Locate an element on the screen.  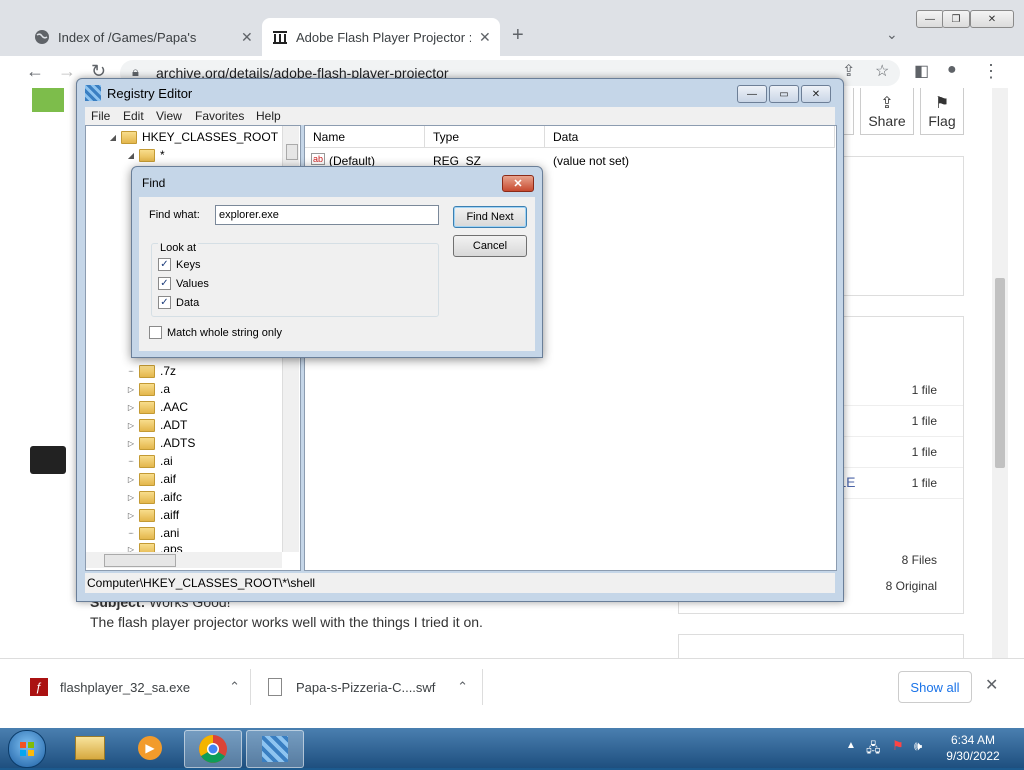
regedit-taskbar-button is located at coordinates (275, 749).